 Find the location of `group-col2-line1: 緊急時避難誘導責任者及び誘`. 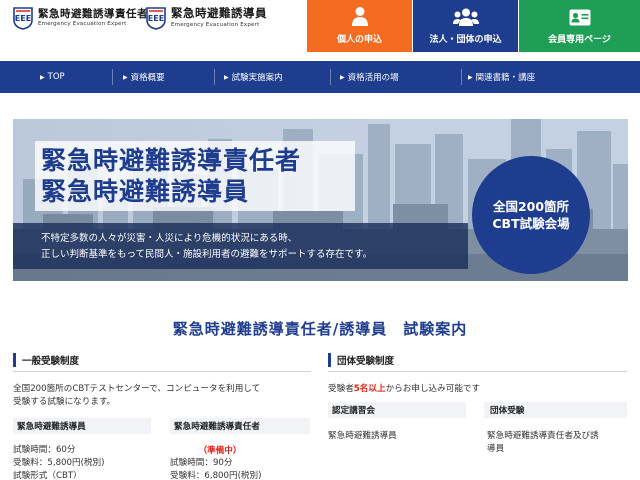

group-col2-line1: 緊急時避難誘導責任者及び誘 is located at coordinates (543, 436).